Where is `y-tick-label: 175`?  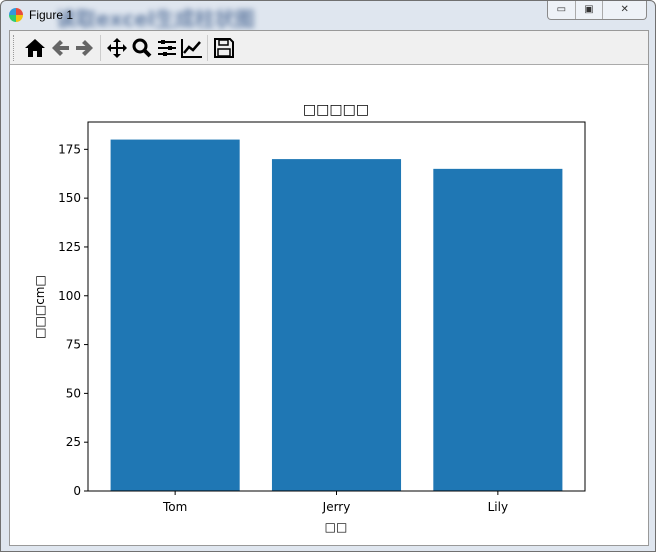
y-tick-label: 175 is located at coordinates (69, 149).